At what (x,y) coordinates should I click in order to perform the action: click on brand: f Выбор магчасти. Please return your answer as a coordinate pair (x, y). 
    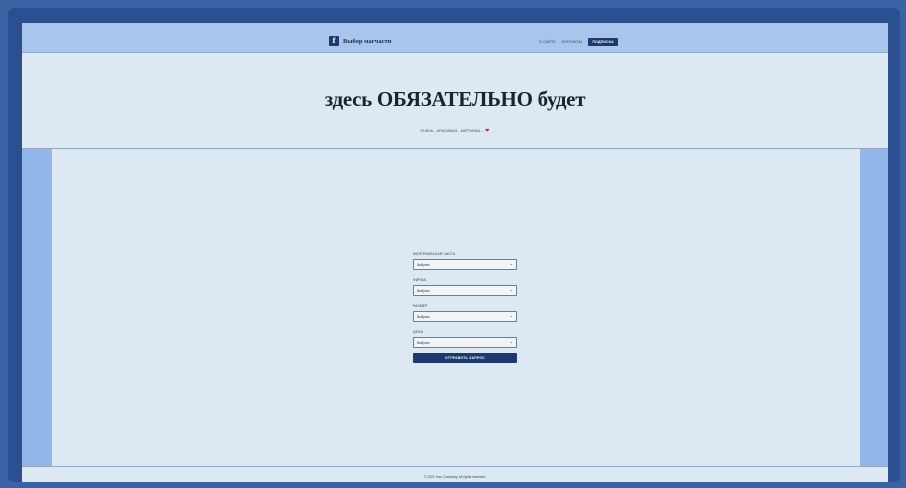
    Looking at the image, I should click on (360, 41).